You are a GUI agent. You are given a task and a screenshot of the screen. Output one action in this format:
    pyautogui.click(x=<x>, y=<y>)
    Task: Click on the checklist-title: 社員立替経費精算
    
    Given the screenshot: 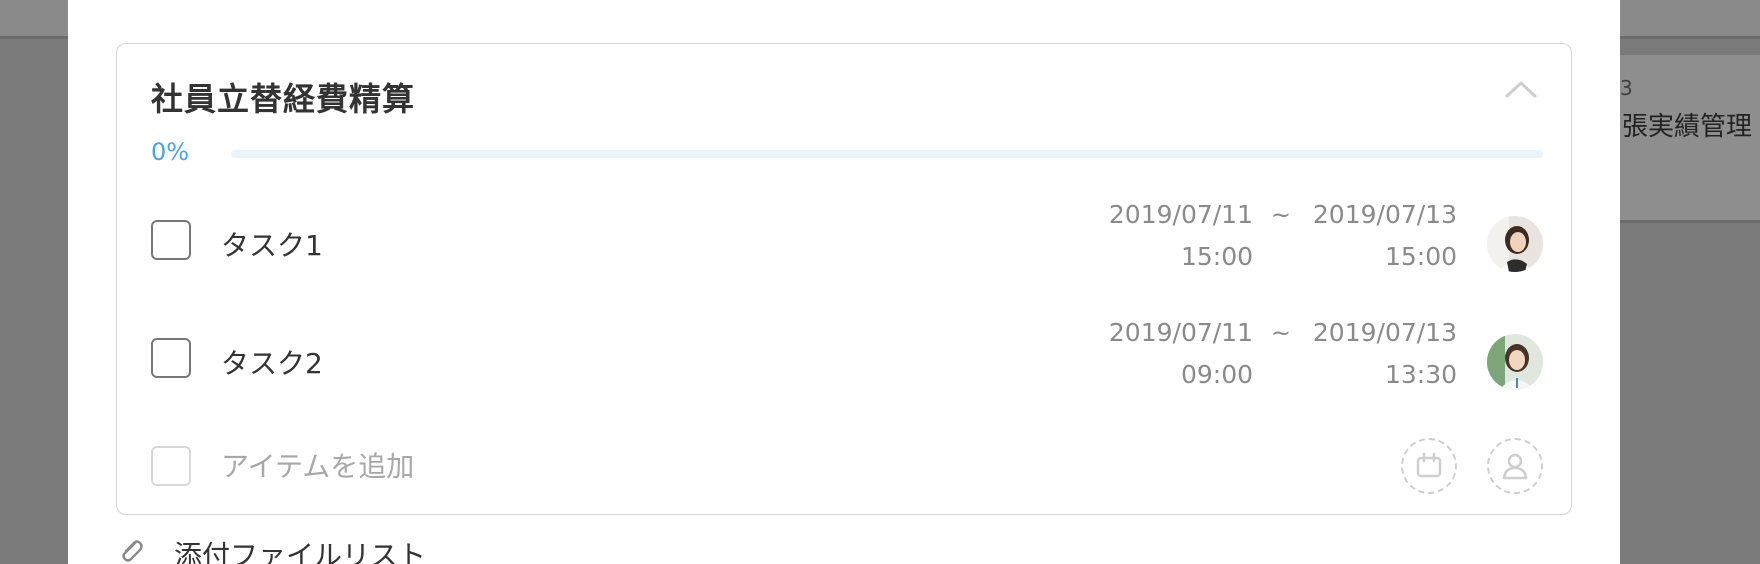 What is the action you would take?
    pyautogui.click(x=283, y=99)
    